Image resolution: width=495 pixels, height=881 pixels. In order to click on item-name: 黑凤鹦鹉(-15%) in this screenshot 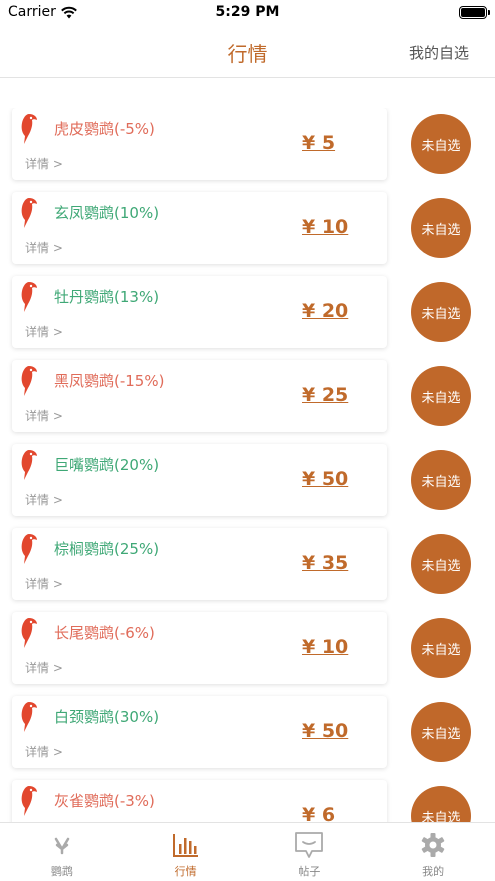, I will do `click(109, 381)`.